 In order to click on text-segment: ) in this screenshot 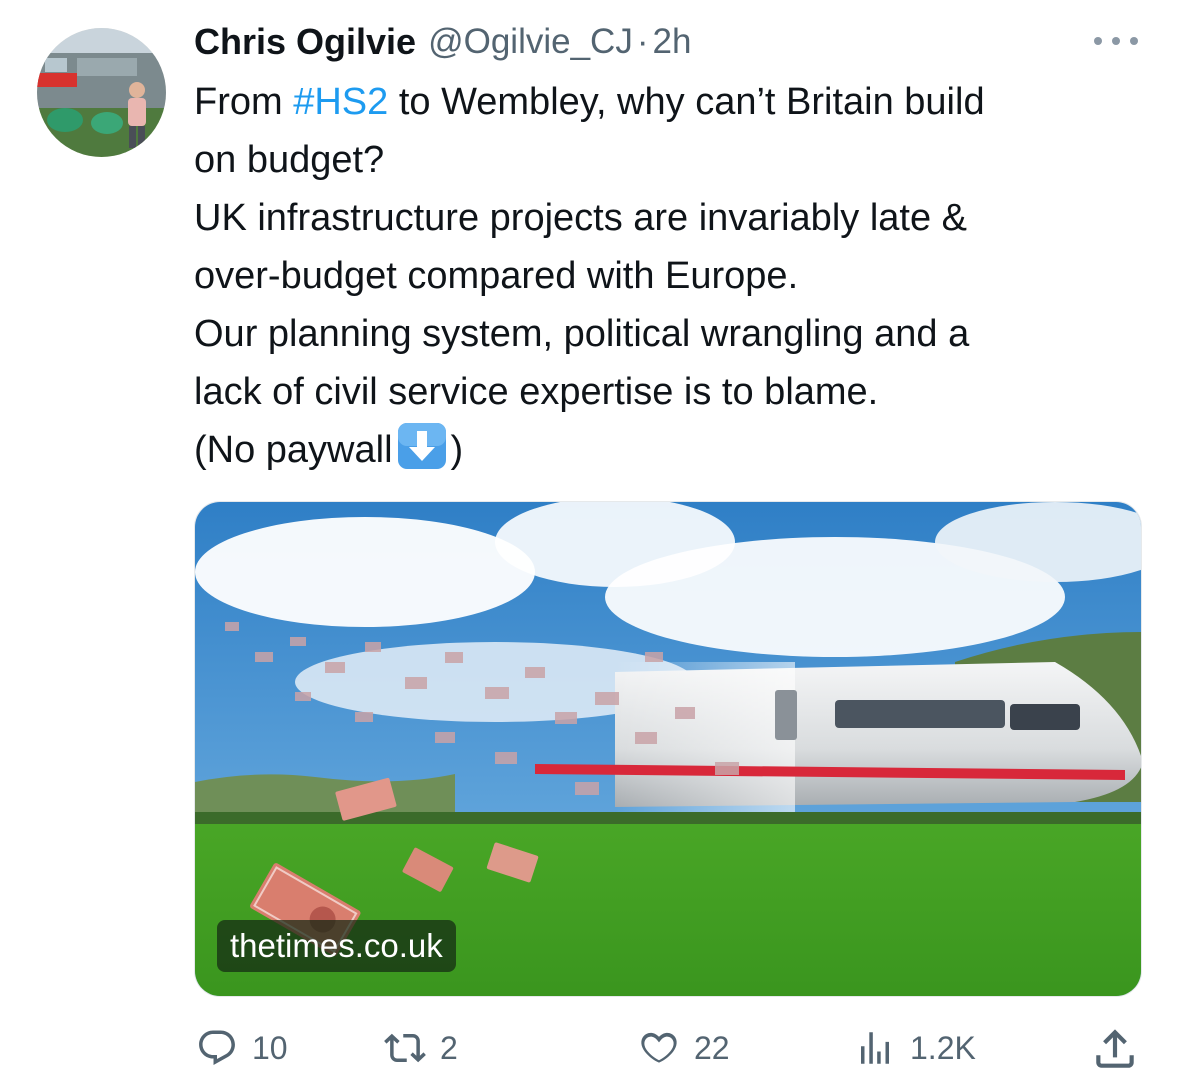, I will do `click(457, 450)`.